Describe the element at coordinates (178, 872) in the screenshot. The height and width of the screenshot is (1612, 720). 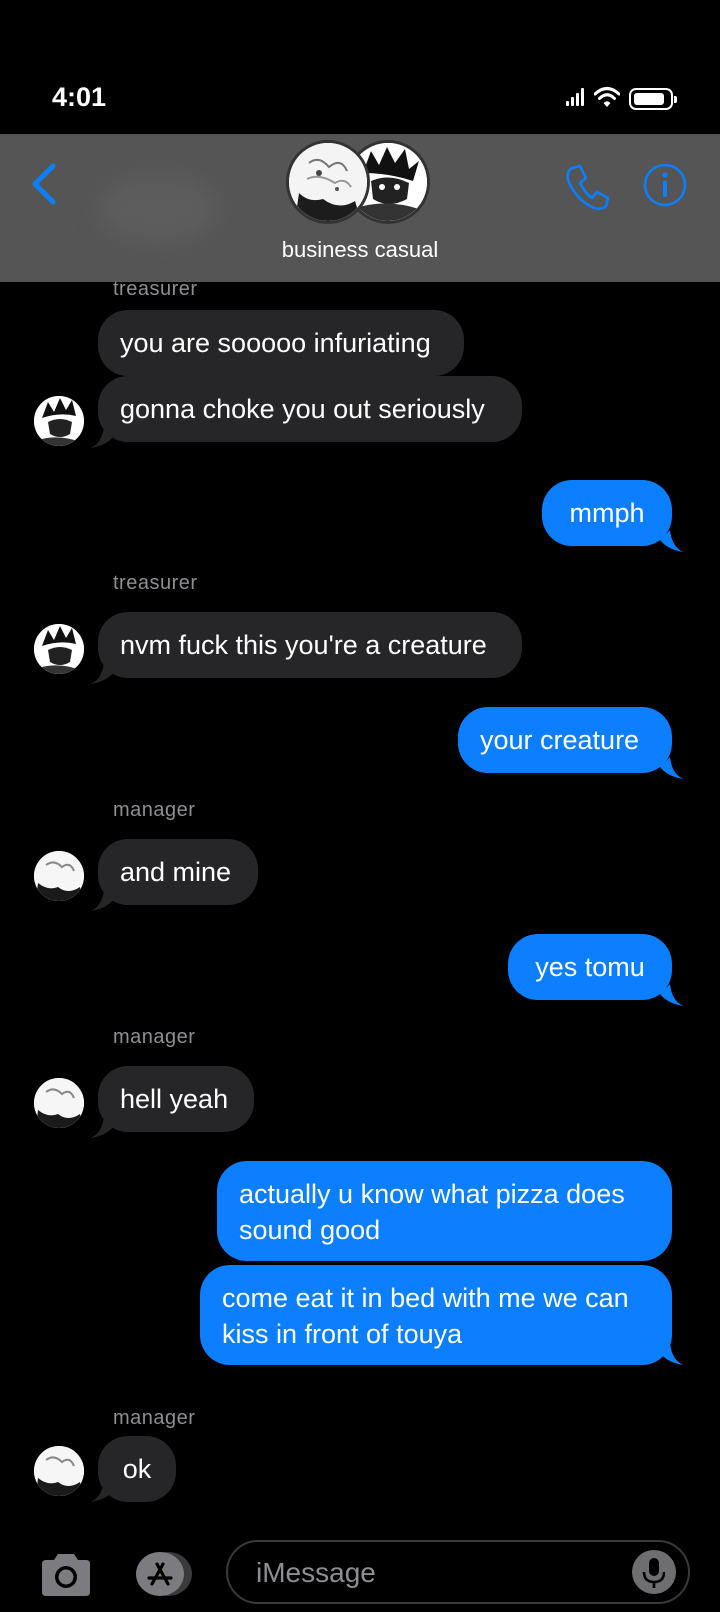
I see `incoming-message: and mine` at that location.